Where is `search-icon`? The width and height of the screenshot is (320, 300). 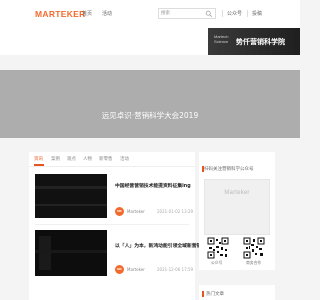
search-icon is located at coordinates (209, 14).